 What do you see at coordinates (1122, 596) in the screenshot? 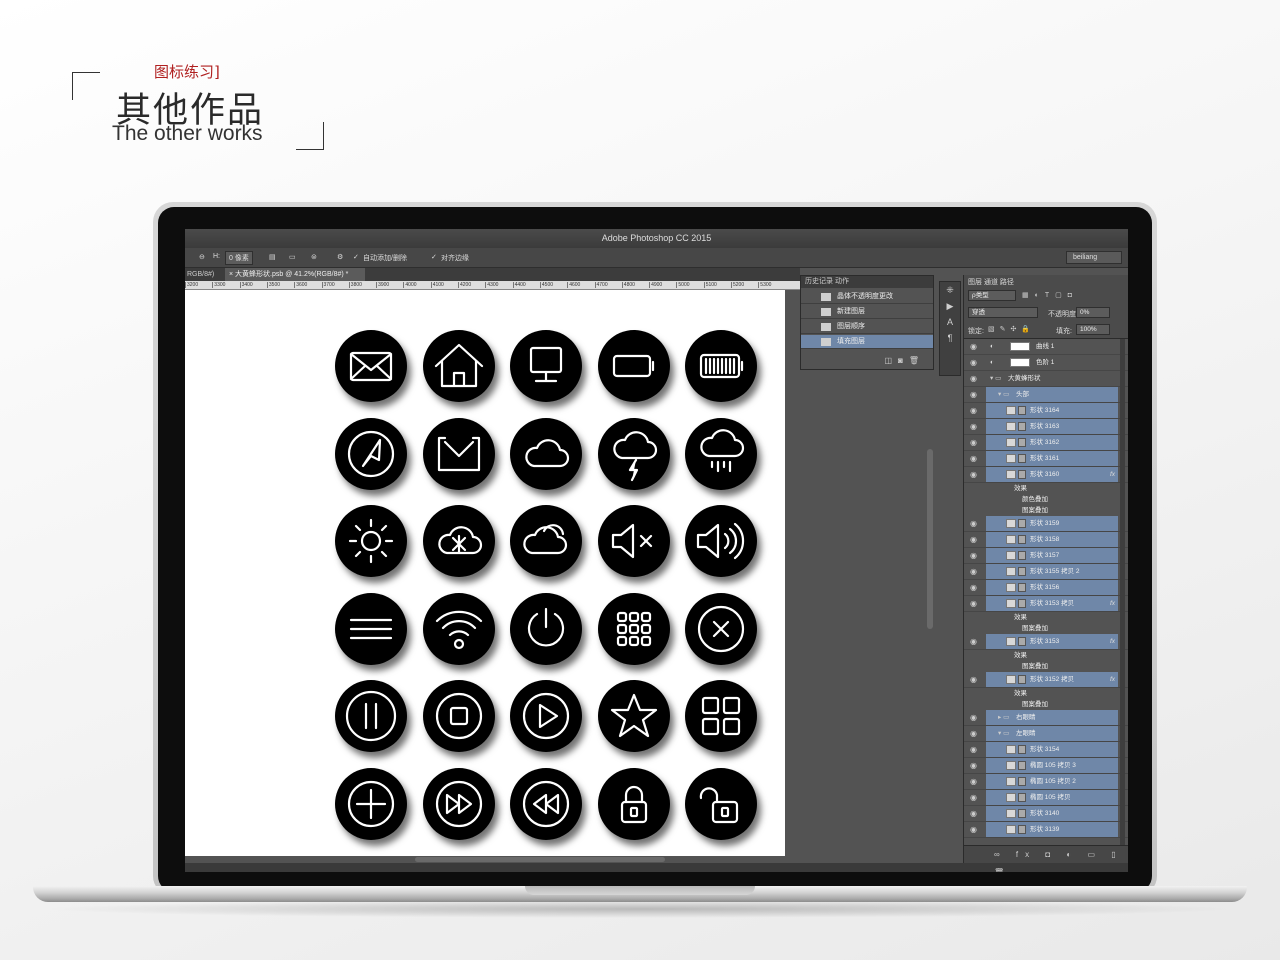
I see `layers-scrollbar` at bounding box center [1122, 596].